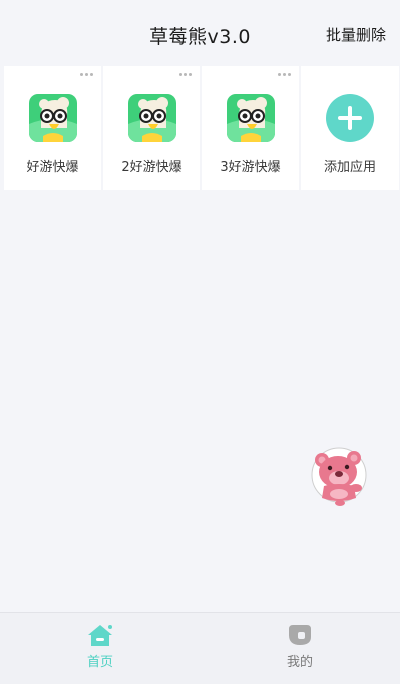 Image resolution: width=400 pixels, height=684 pixels. What do you see at coordinates (300, 635) in the screenshot?
I see `profile-icon` at bounding box center [300, 635].